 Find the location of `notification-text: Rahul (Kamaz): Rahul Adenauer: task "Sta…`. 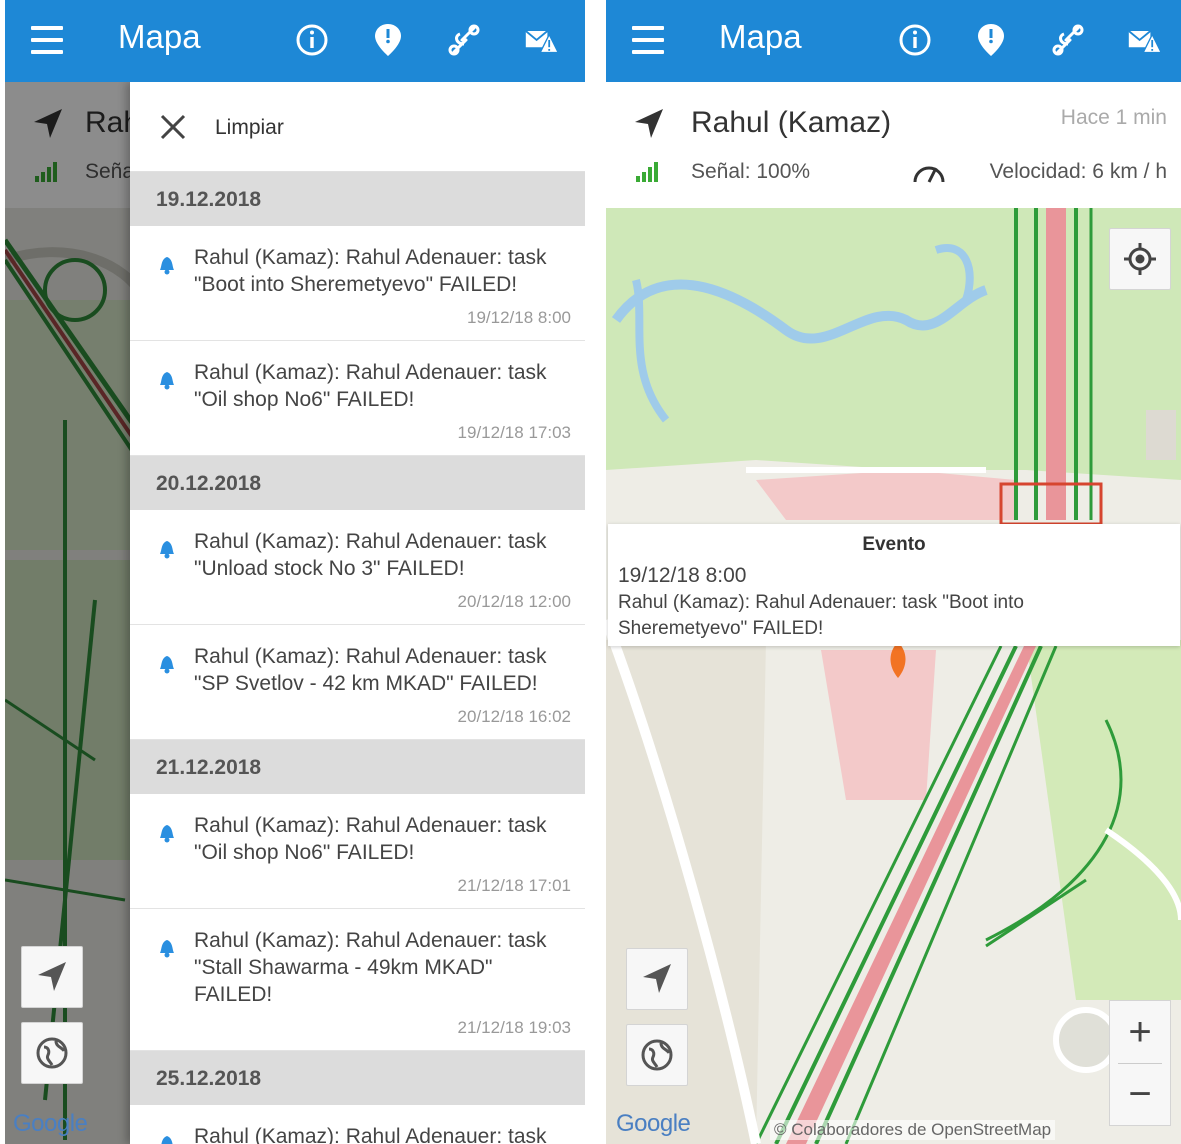

notification-text: Rahul (Kamaz): Rahul Adenauer: task "Sta… is located at coordinates (370, 967).